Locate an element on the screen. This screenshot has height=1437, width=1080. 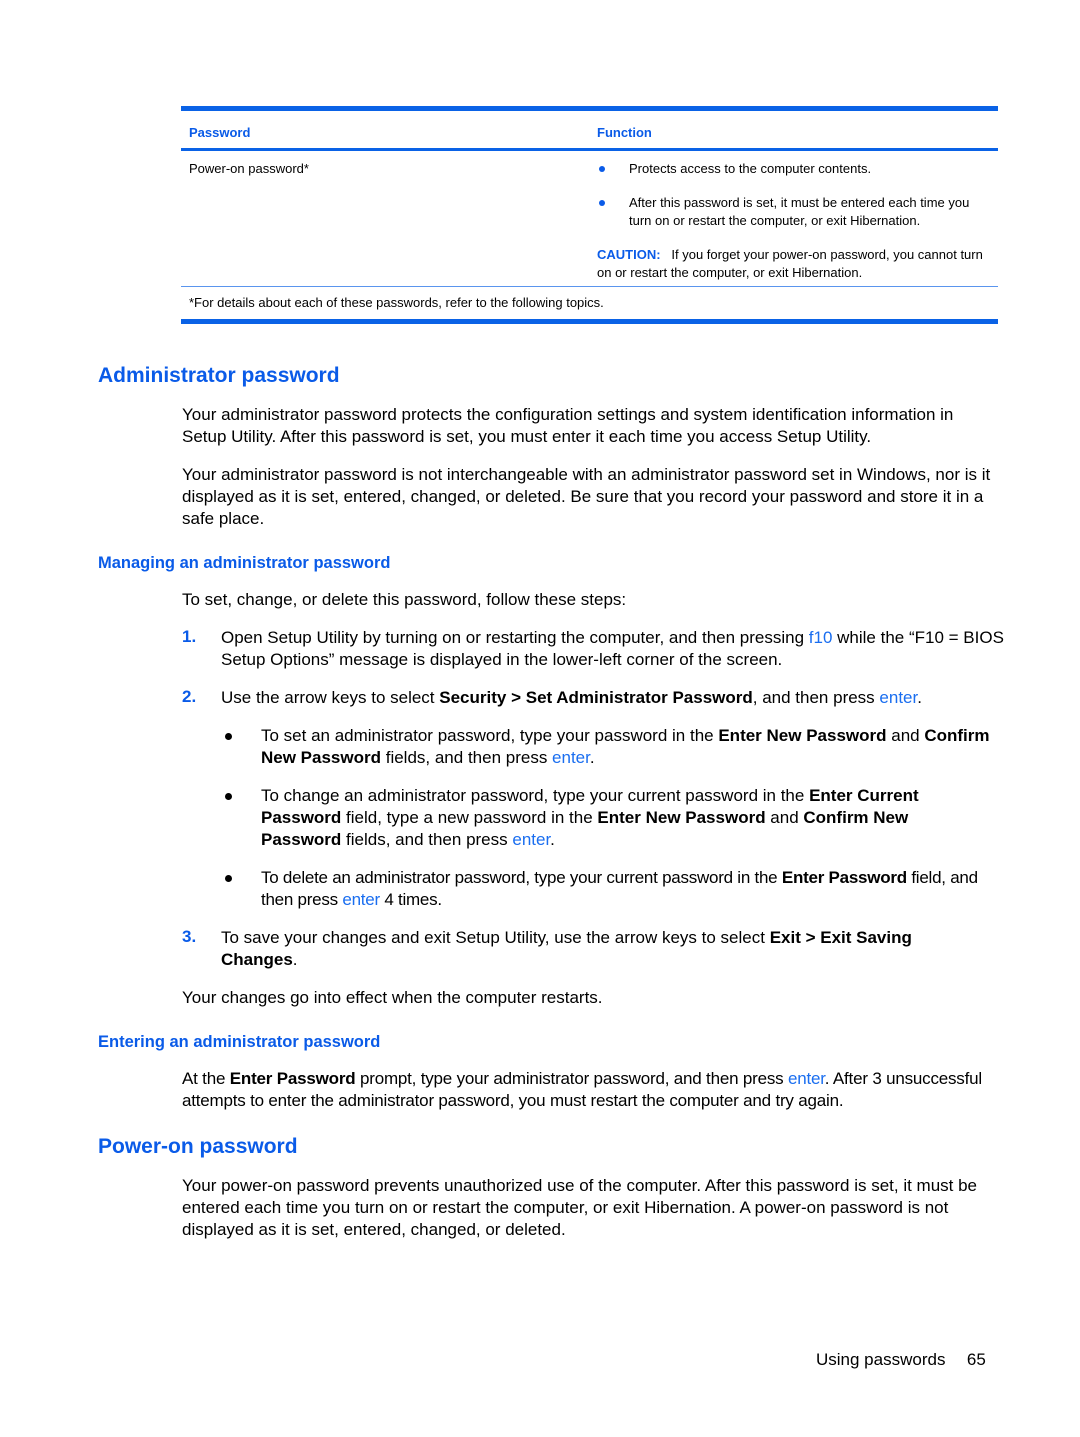
table-header-password: Password is located at coordinates (220, 132).